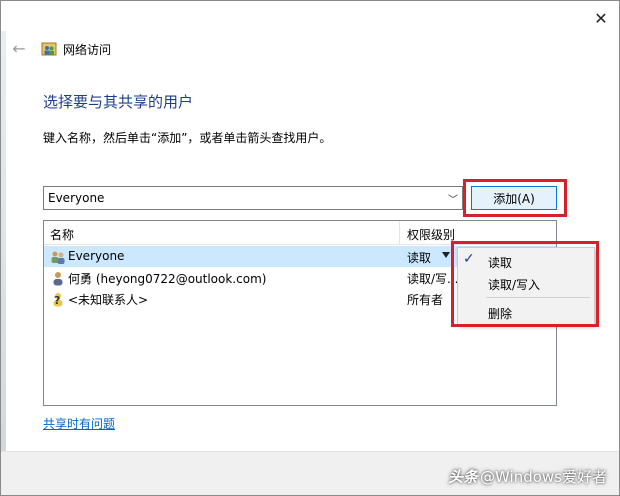 This screenshot has height=496, width=620. I want to click on page-heading: 选择要与其共享的用户, so click(118, 102).